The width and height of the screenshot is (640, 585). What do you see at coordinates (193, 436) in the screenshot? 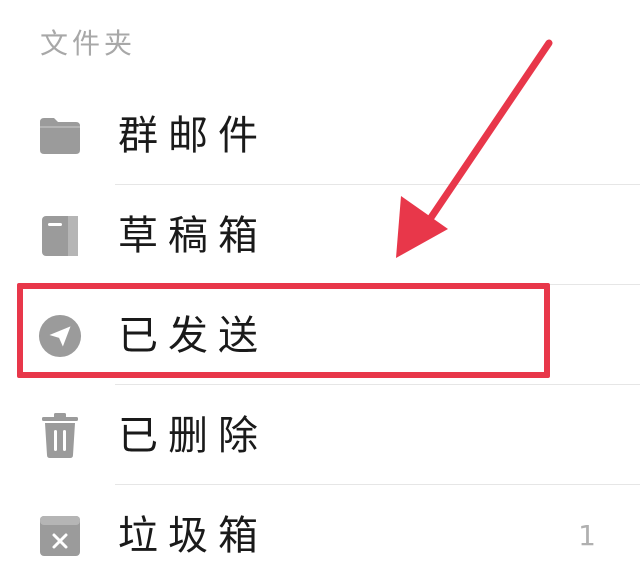
I see `folder-label: 已删除` at bounding box center [193, 436].